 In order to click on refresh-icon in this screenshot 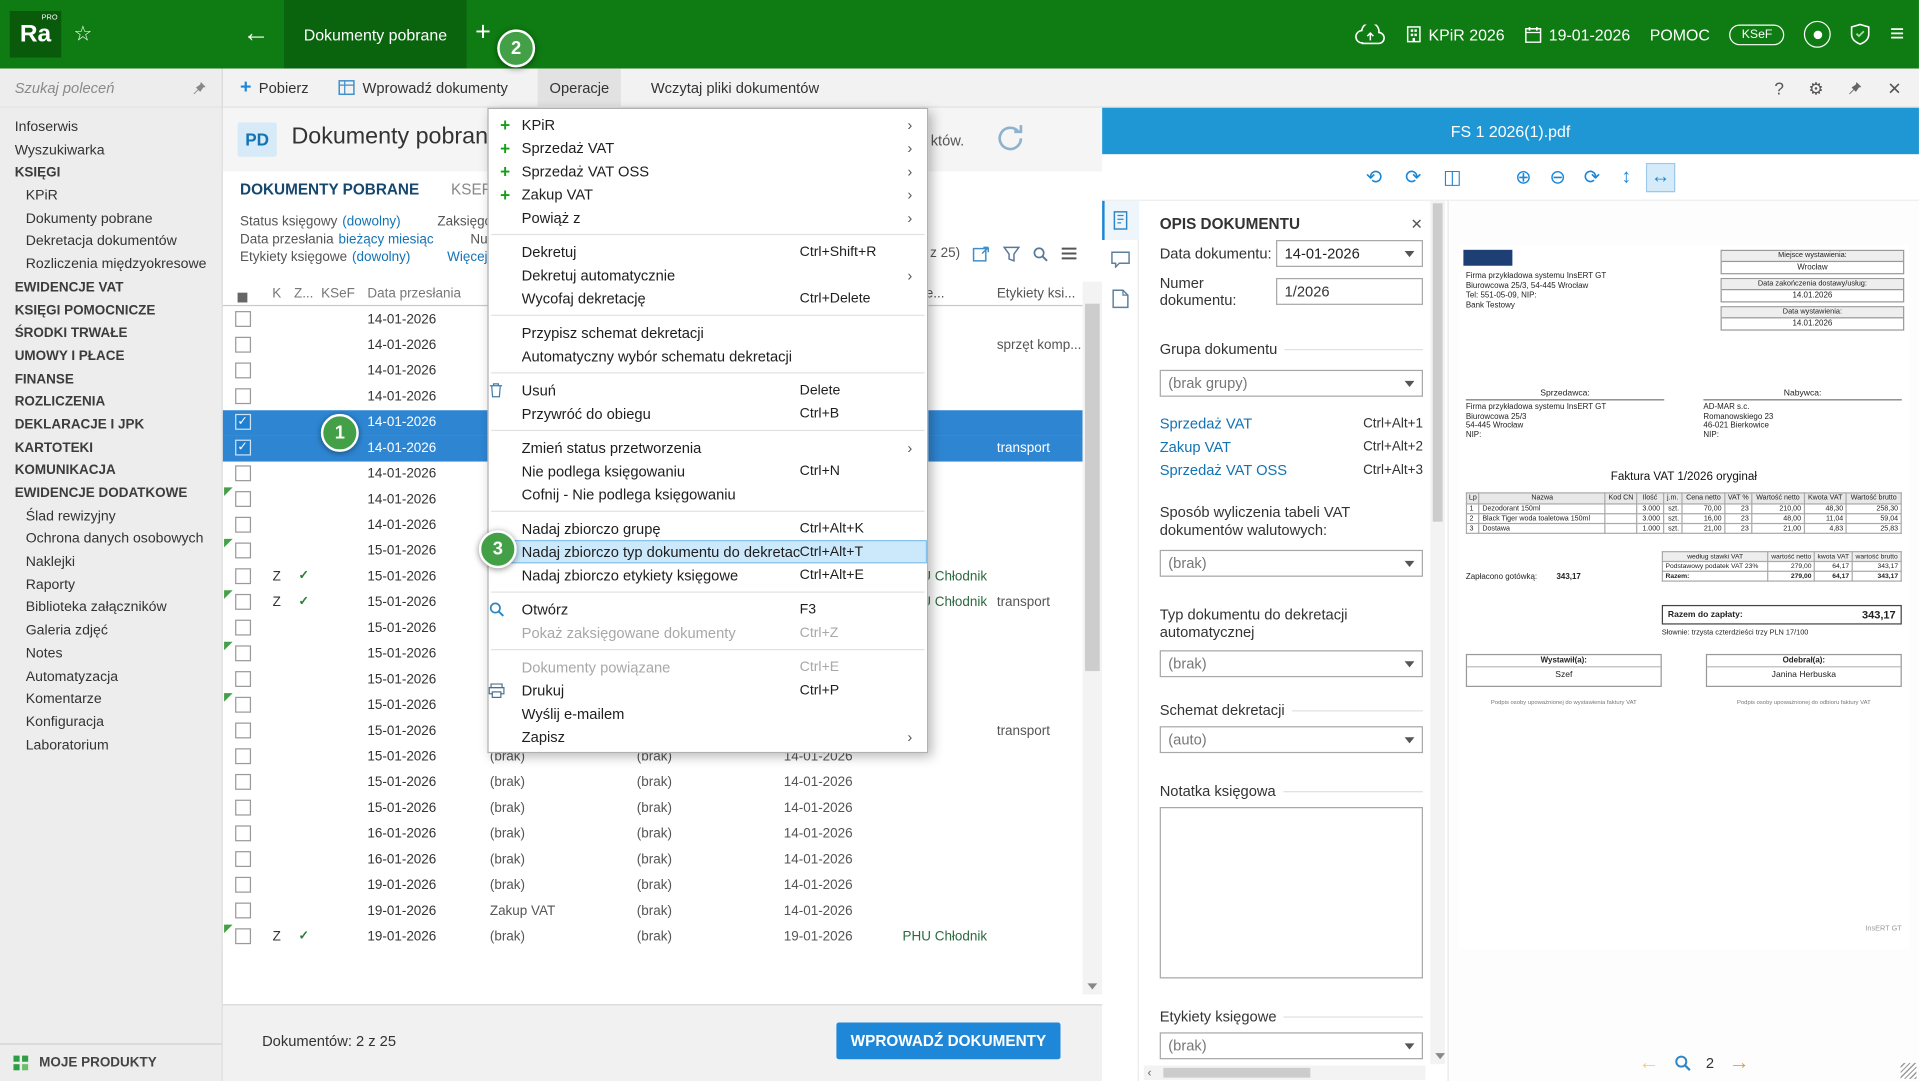, I will do `click(1010, 138)`.